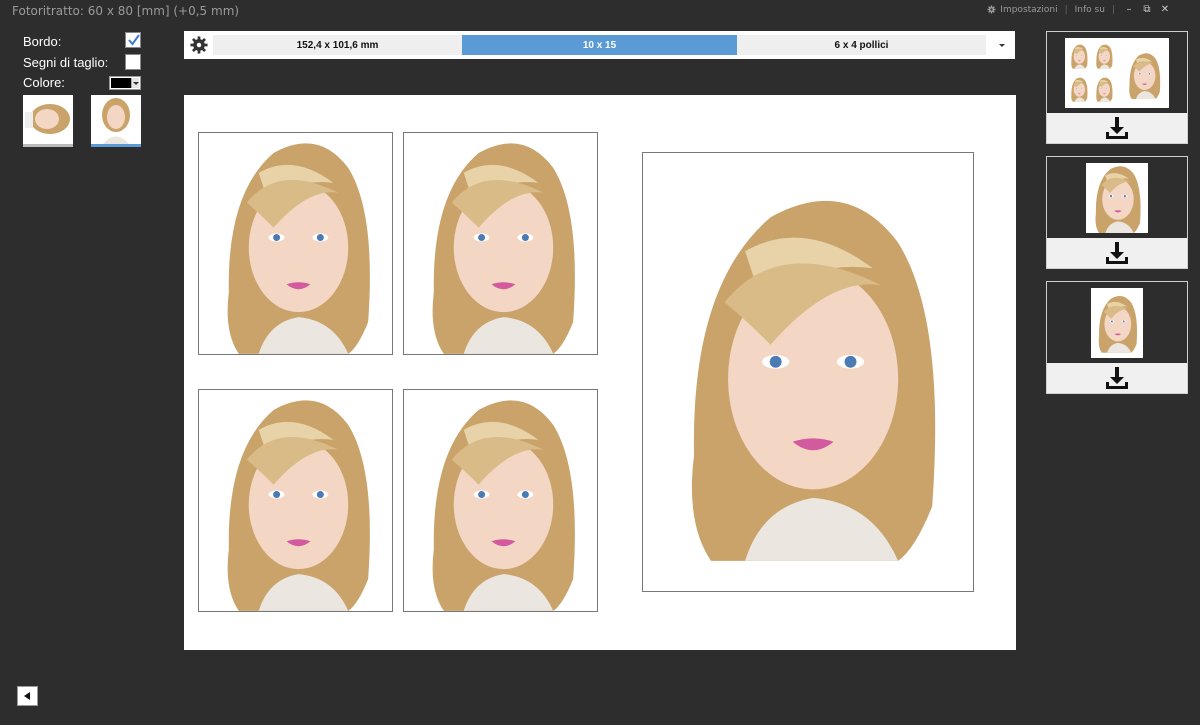  What do you see at coordinates (337, 45) in the screenshot?
I see `format-option-mm: 152,4 x 101,6 mm` at bounding box center [337, 45].